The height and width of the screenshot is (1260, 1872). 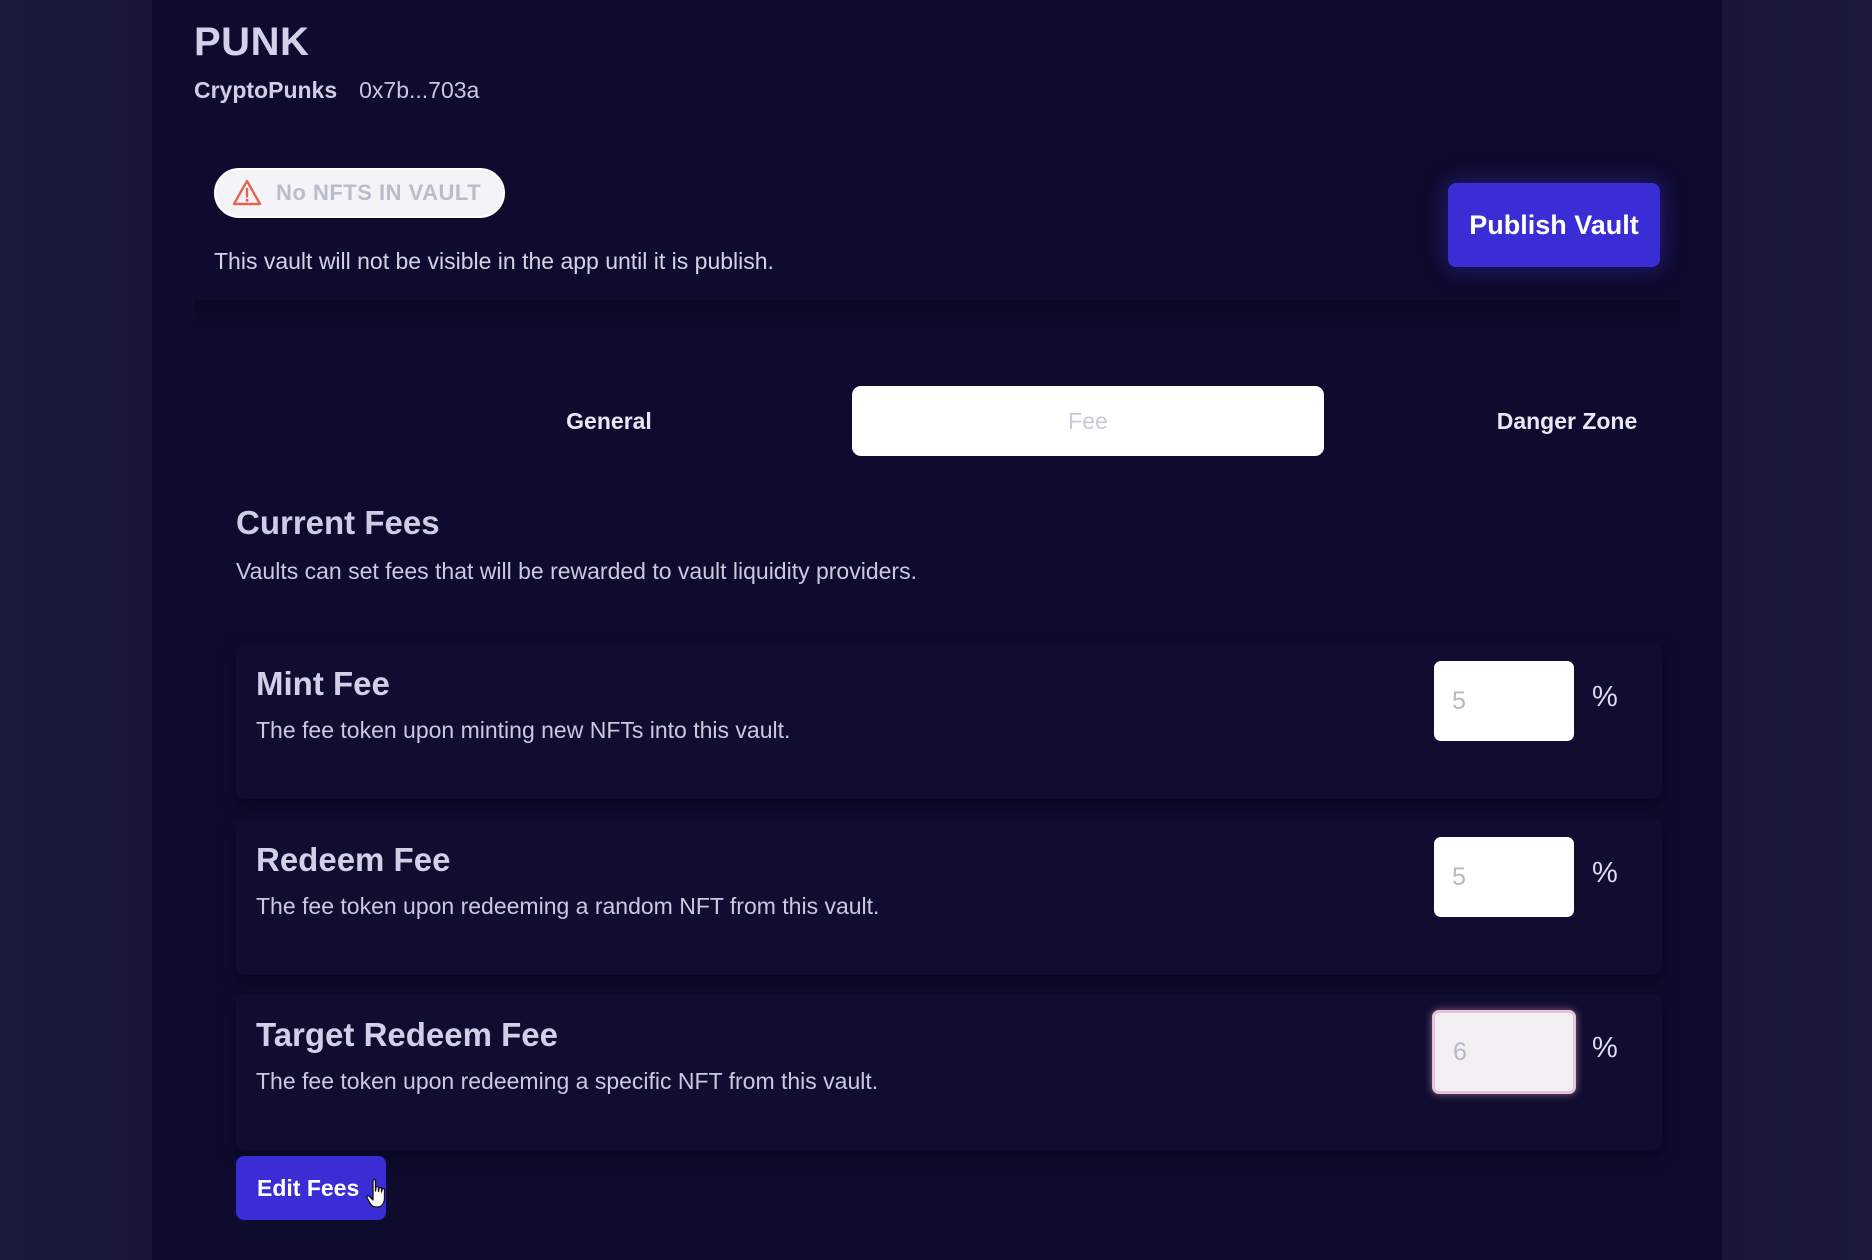 What do you see at coordinates (1504, 877) in the screenshot?
I see `redeem-fee-input` at bounding box center [1504, 877].